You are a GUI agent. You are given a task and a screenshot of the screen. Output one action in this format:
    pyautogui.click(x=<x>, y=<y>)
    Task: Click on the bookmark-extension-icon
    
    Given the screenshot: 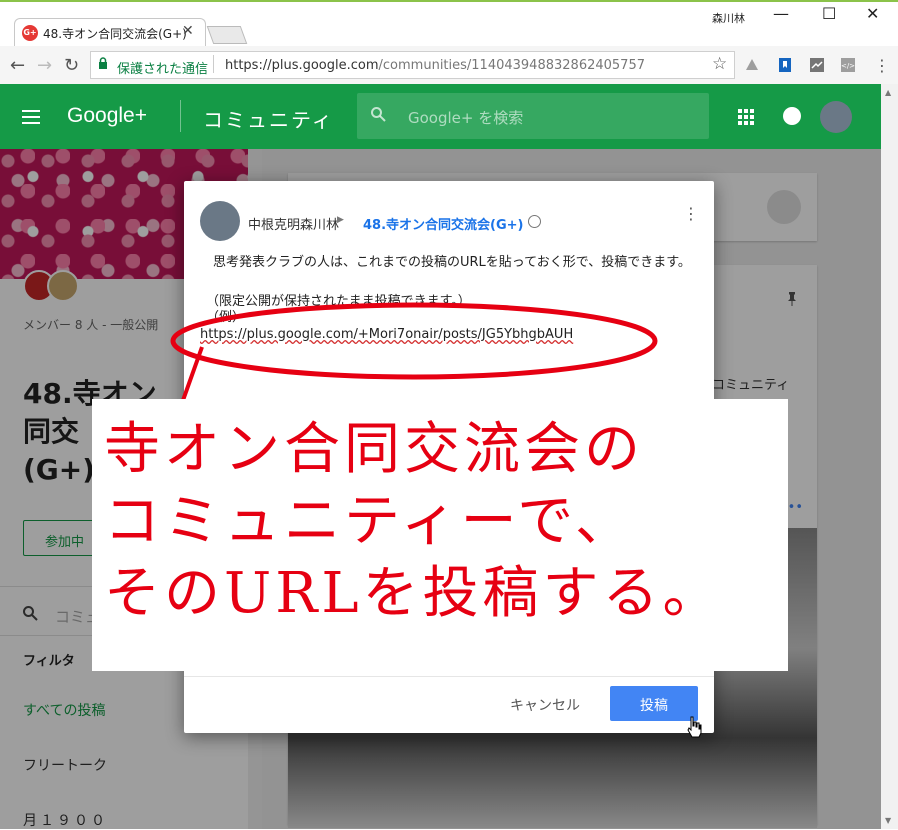 What is the action you would take?
    pyautogui.click(x=785, y=65)
    